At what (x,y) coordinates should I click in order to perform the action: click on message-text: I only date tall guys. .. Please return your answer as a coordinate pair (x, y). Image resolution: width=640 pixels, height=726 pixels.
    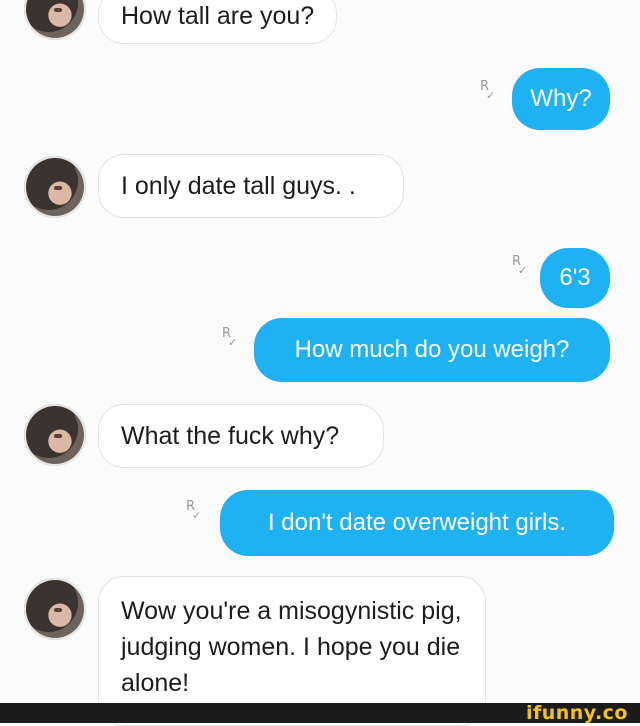
    Looking at the image, I should click on (238, 186).